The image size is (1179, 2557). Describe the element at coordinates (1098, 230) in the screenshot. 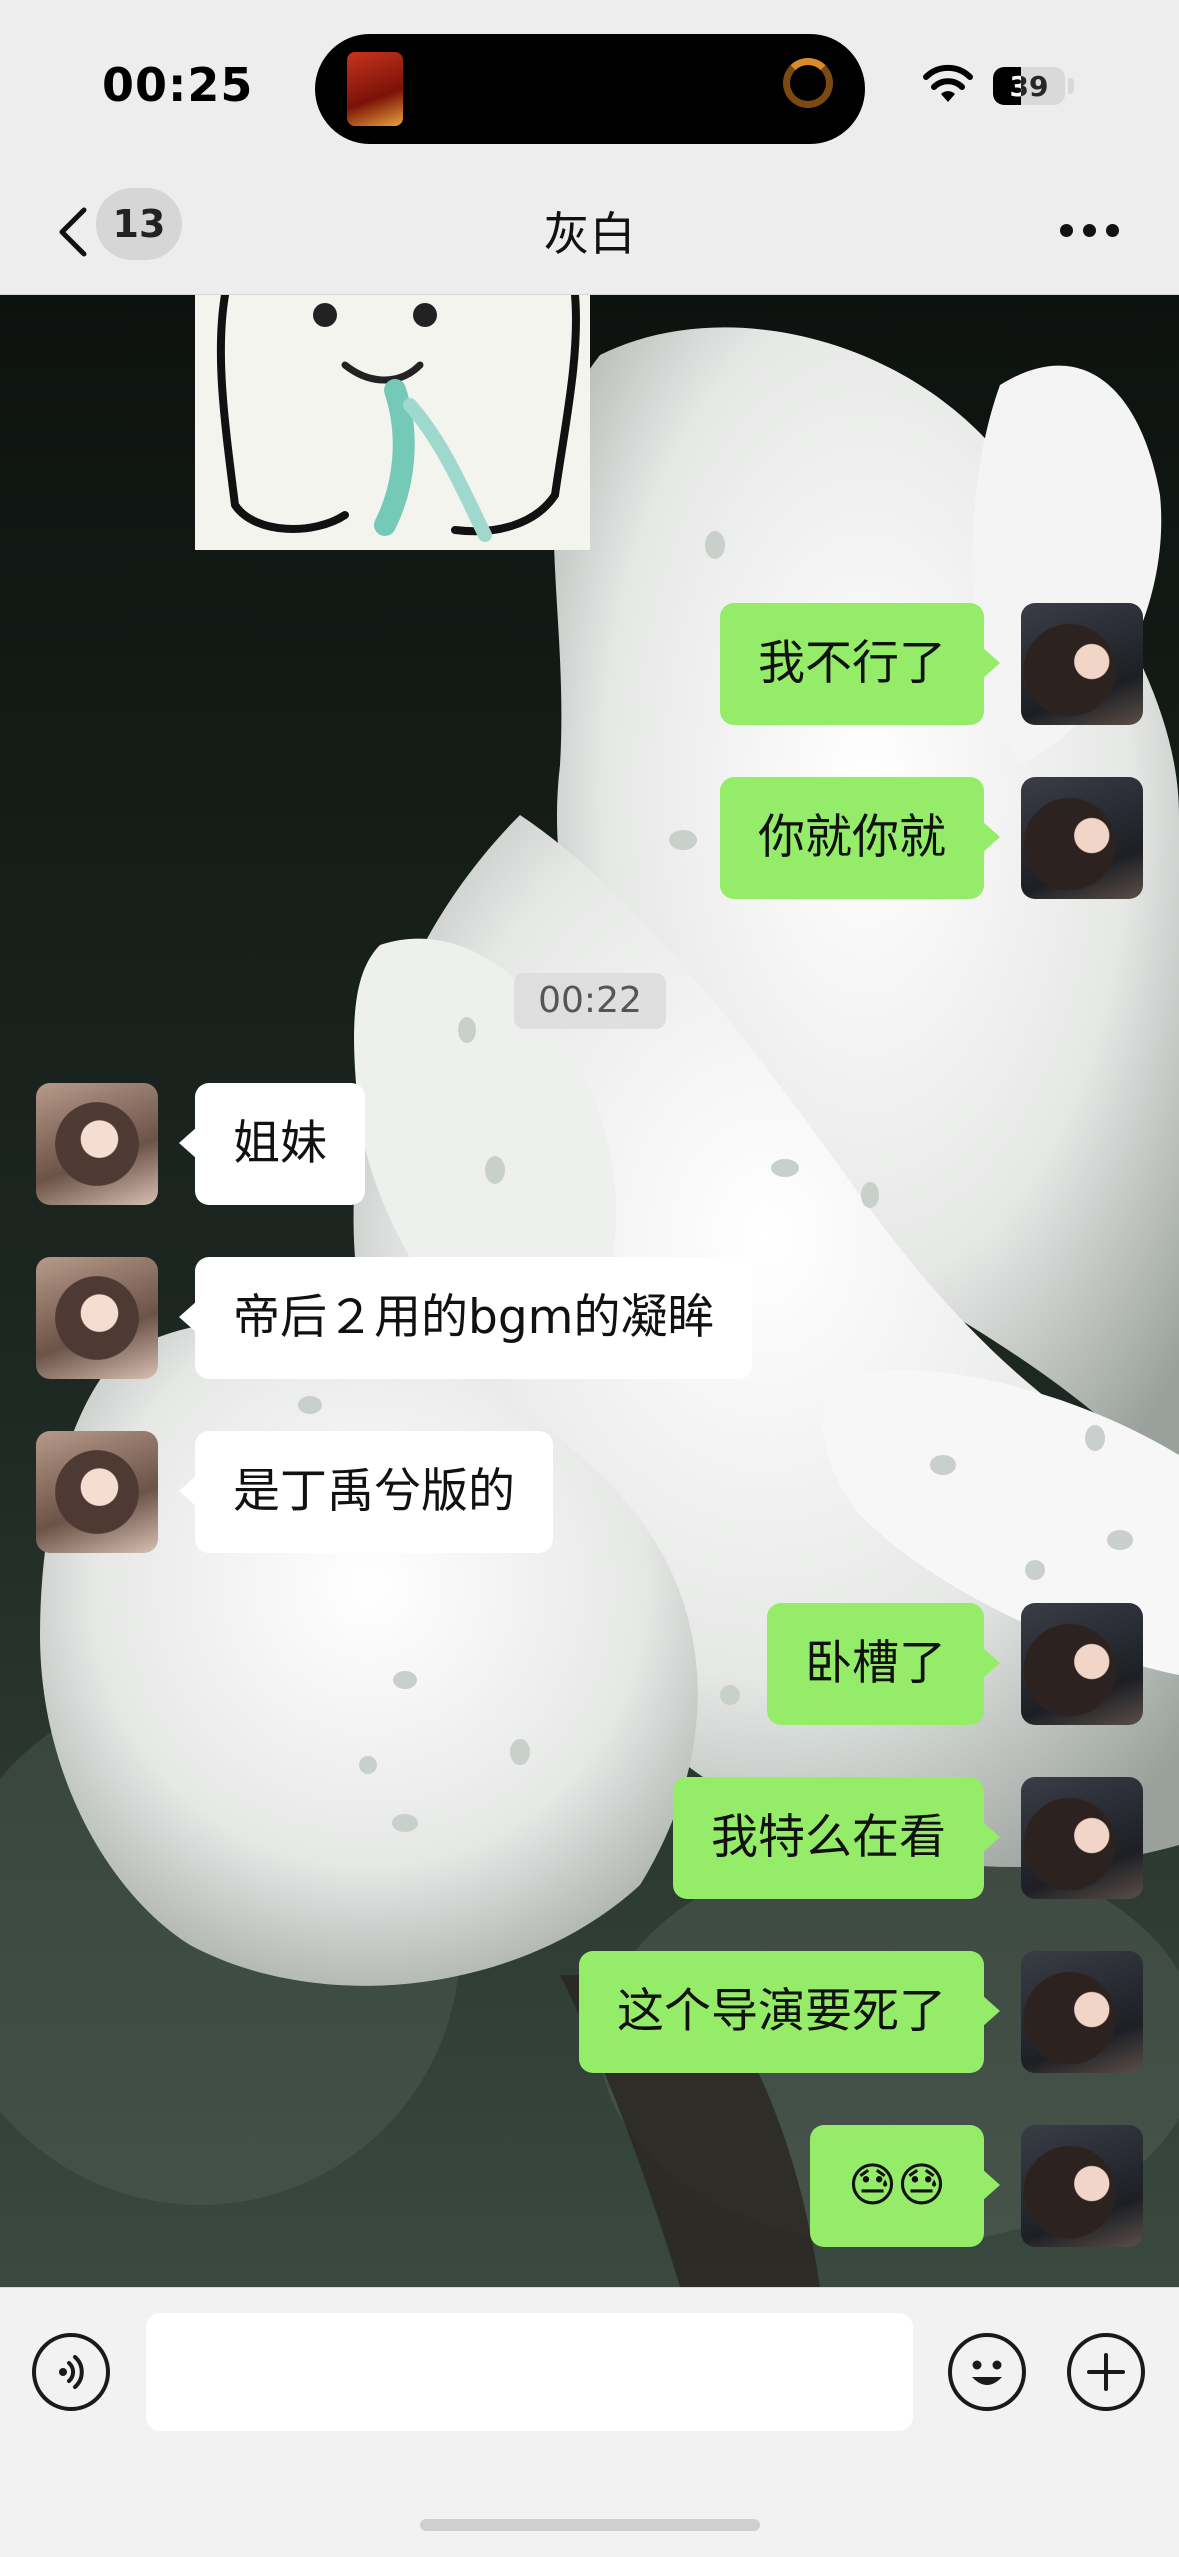

I see `more-dots-icon` at that location.